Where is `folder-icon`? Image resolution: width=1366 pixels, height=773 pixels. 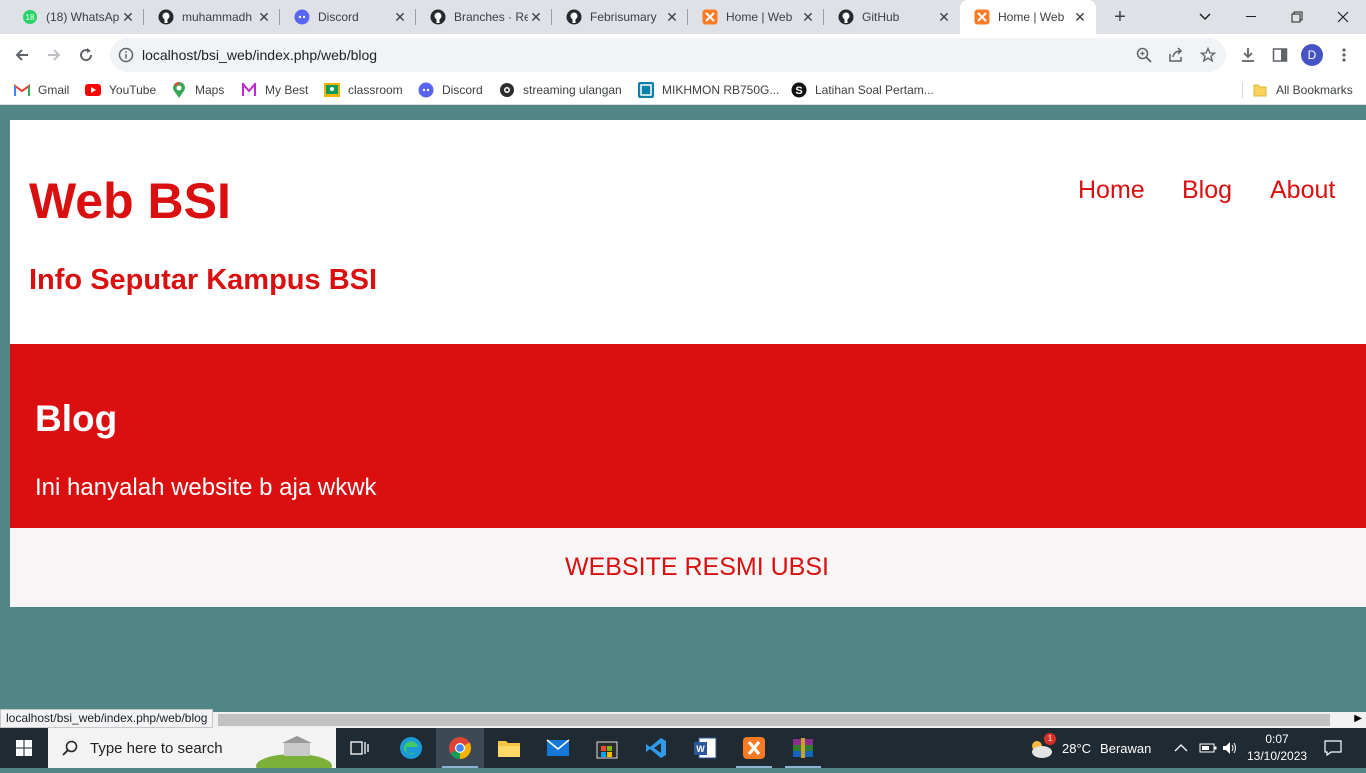 folder-icon is located at coordinates (1260, 90).